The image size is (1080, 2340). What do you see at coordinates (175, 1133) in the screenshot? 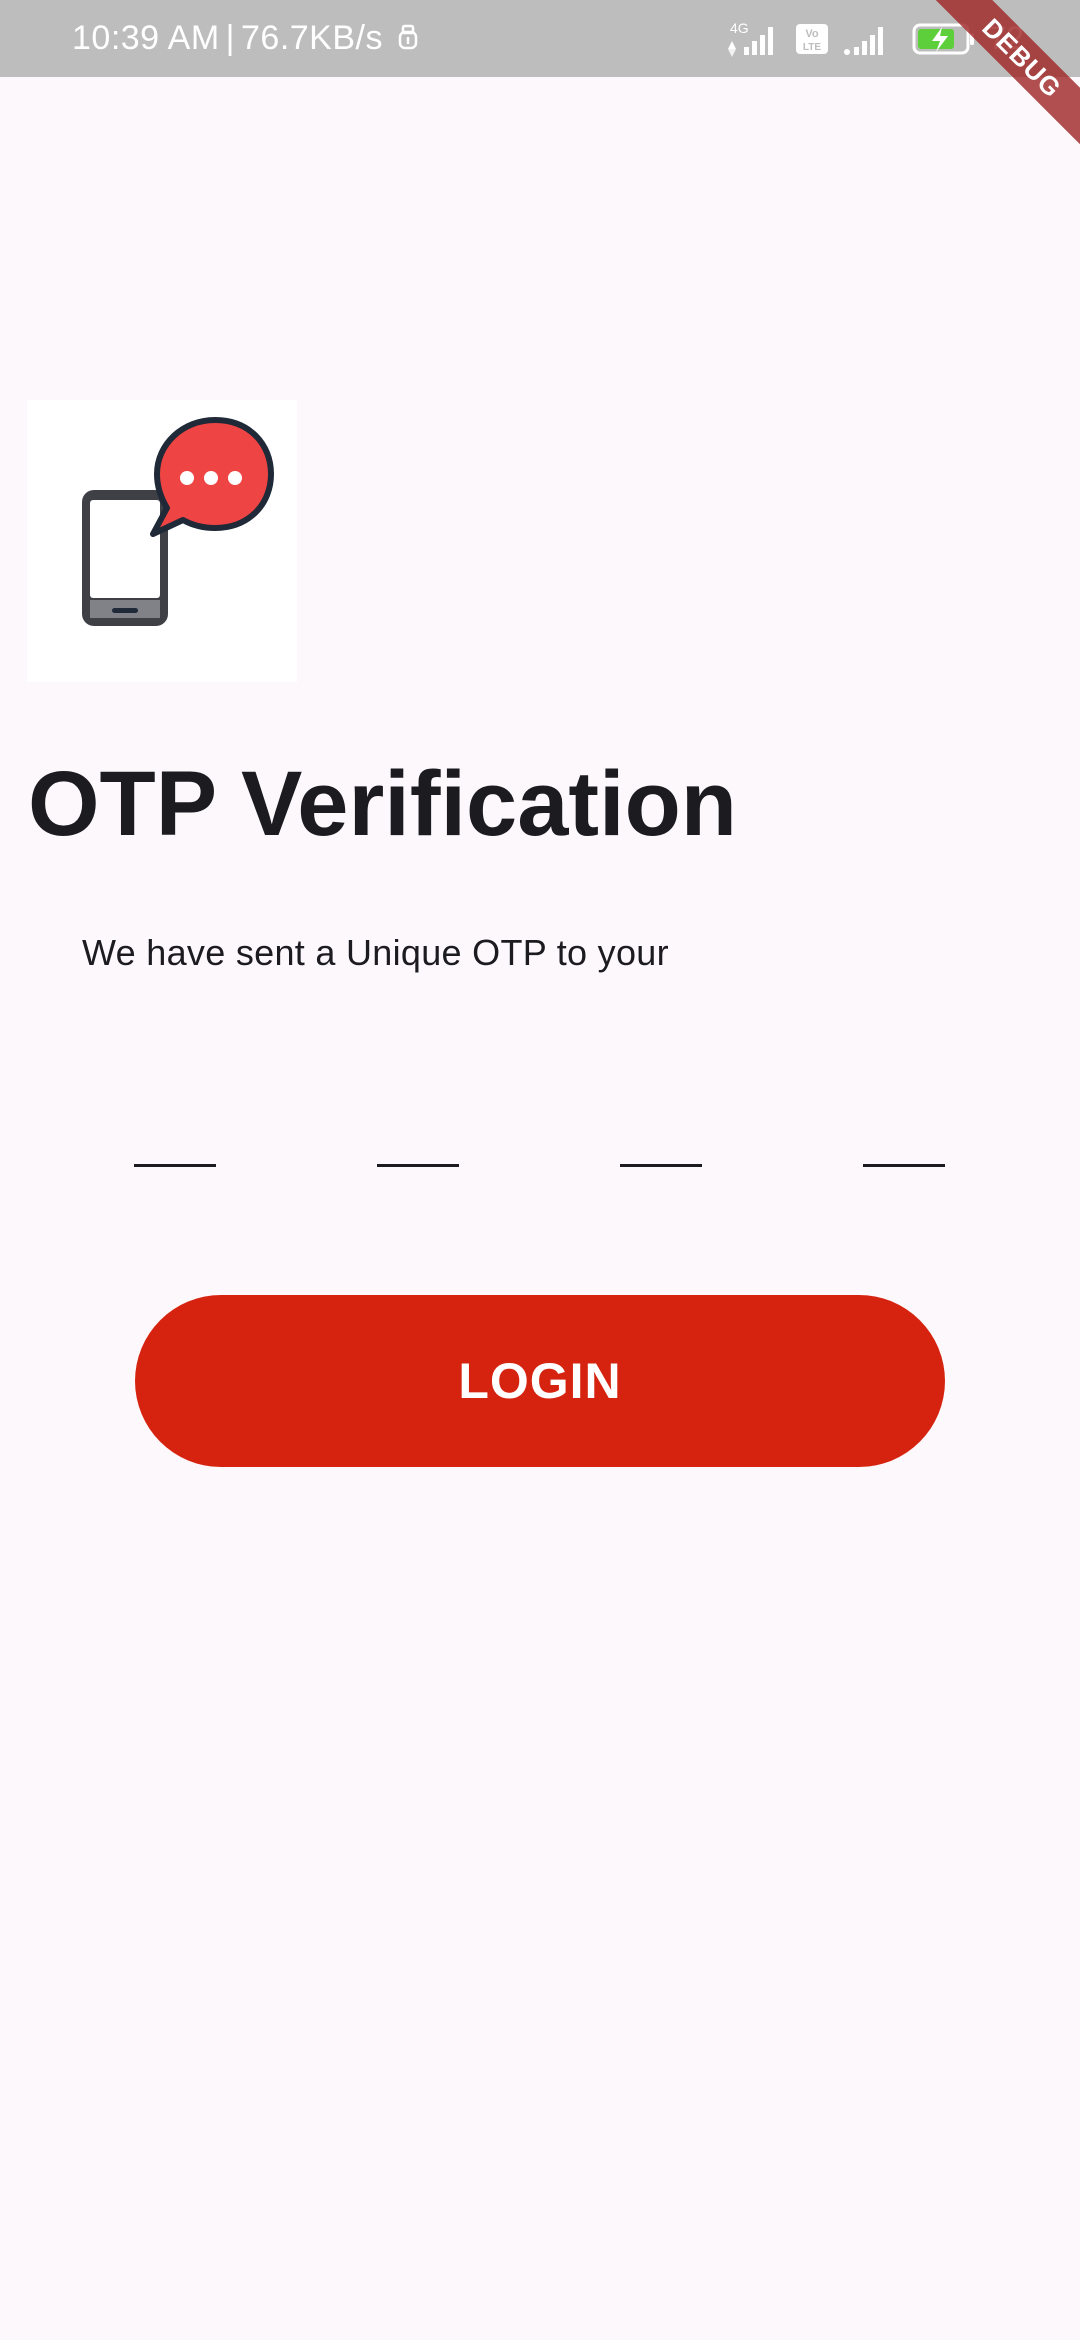
I see `otp-digit-1-input` at bounding box center [175, 1133].